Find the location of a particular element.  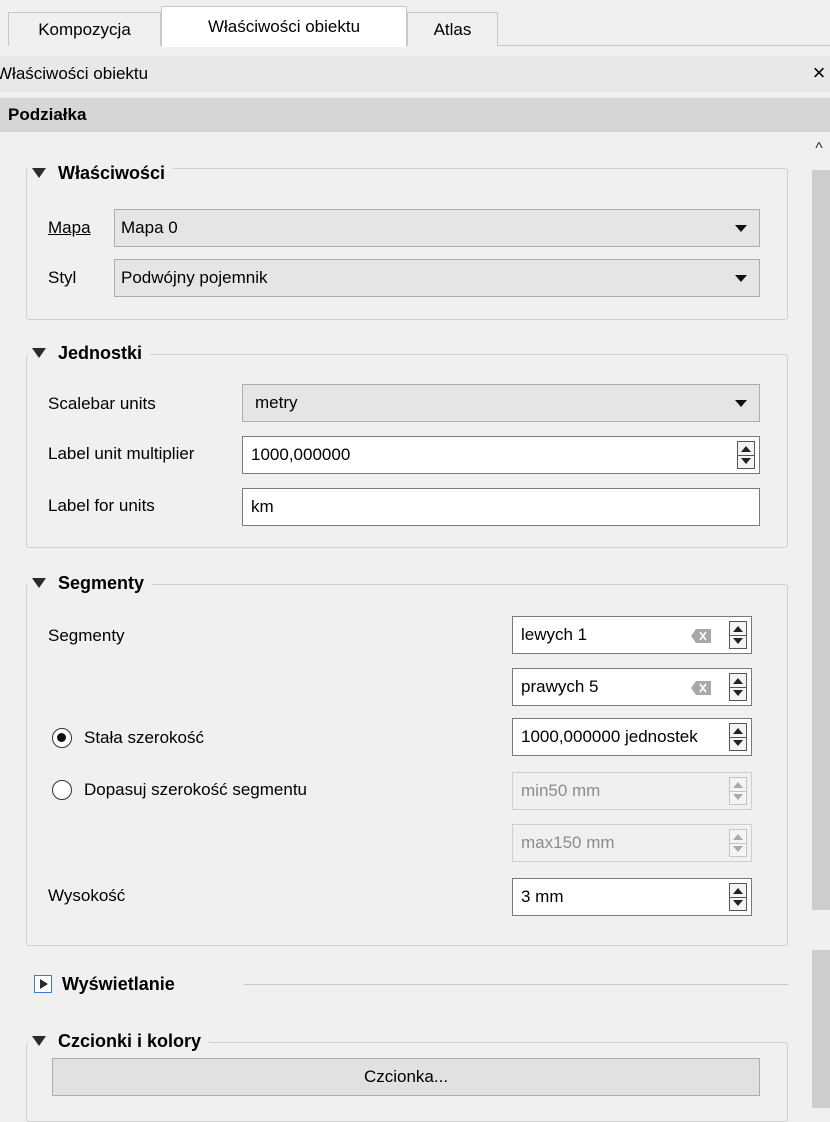

group-properties-header: Właściwości is located at coordinates (101, 173).